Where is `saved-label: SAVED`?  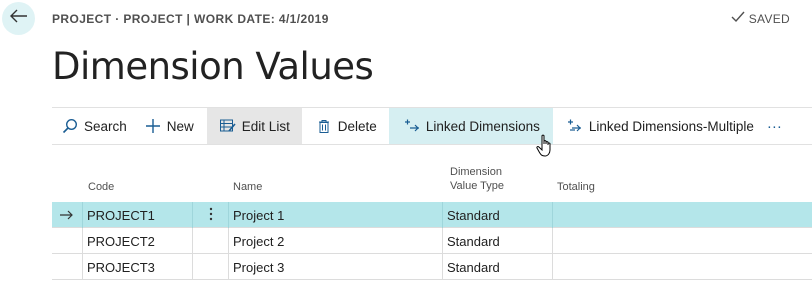
saved-label: SAVED is located at coordinates (769, 18).